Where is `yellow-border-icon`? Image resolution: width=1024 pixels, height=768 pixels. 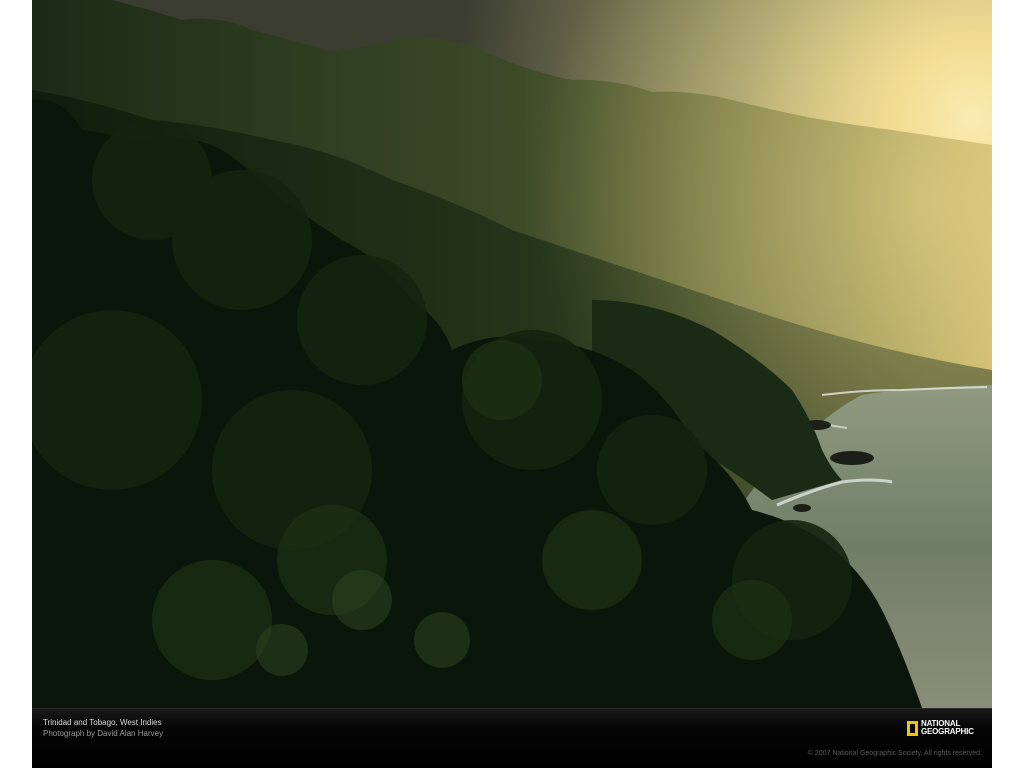 yellow-border-icon is located at coordinates (912, 728).